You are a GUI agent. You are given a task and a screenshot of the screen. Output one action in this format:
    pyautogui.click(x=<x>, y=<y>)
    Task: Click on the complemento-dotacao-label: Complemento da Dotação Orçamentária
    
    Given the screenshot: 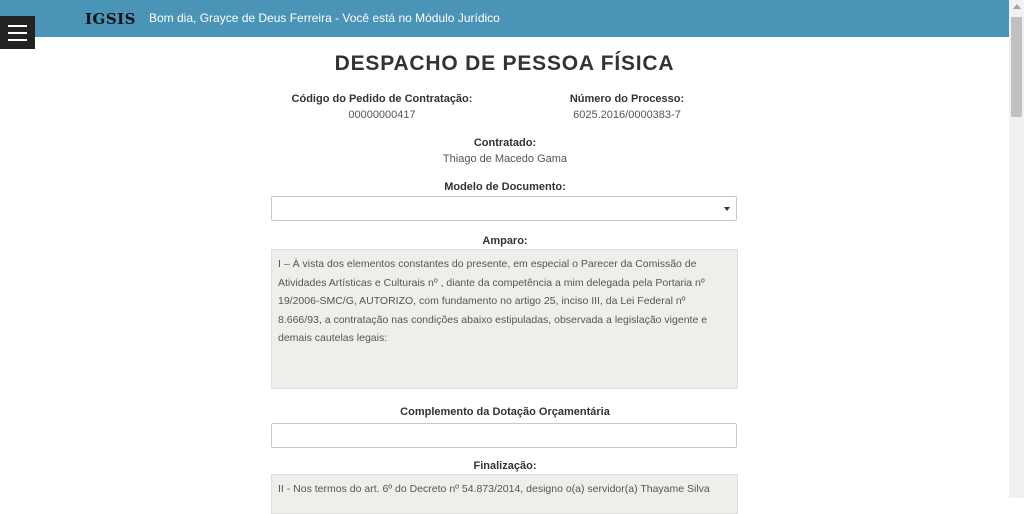 What is the action you would take?
    pyautogui.click(x=505, y=412)
    